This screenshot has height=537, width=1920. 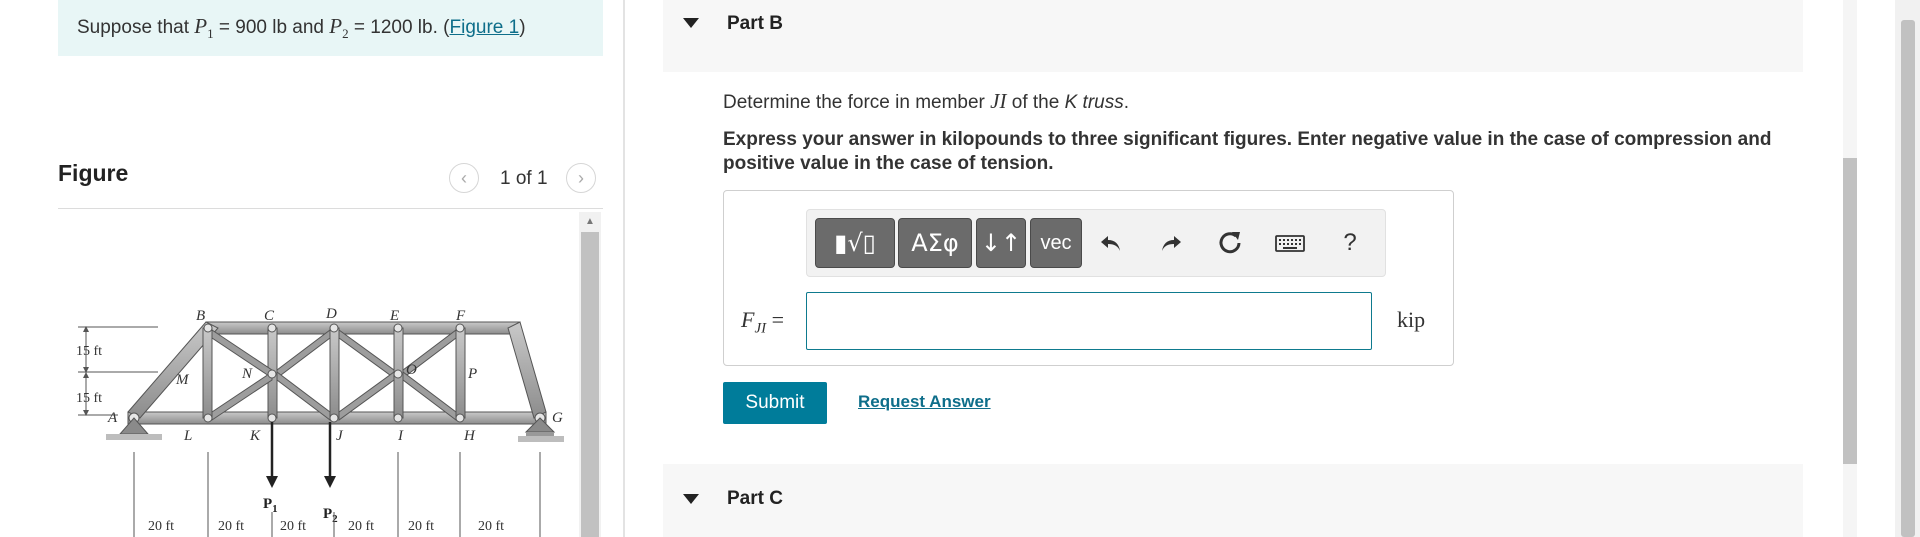 I want to click on figure-scrollbar: ▲, so click(x=590, y=374).